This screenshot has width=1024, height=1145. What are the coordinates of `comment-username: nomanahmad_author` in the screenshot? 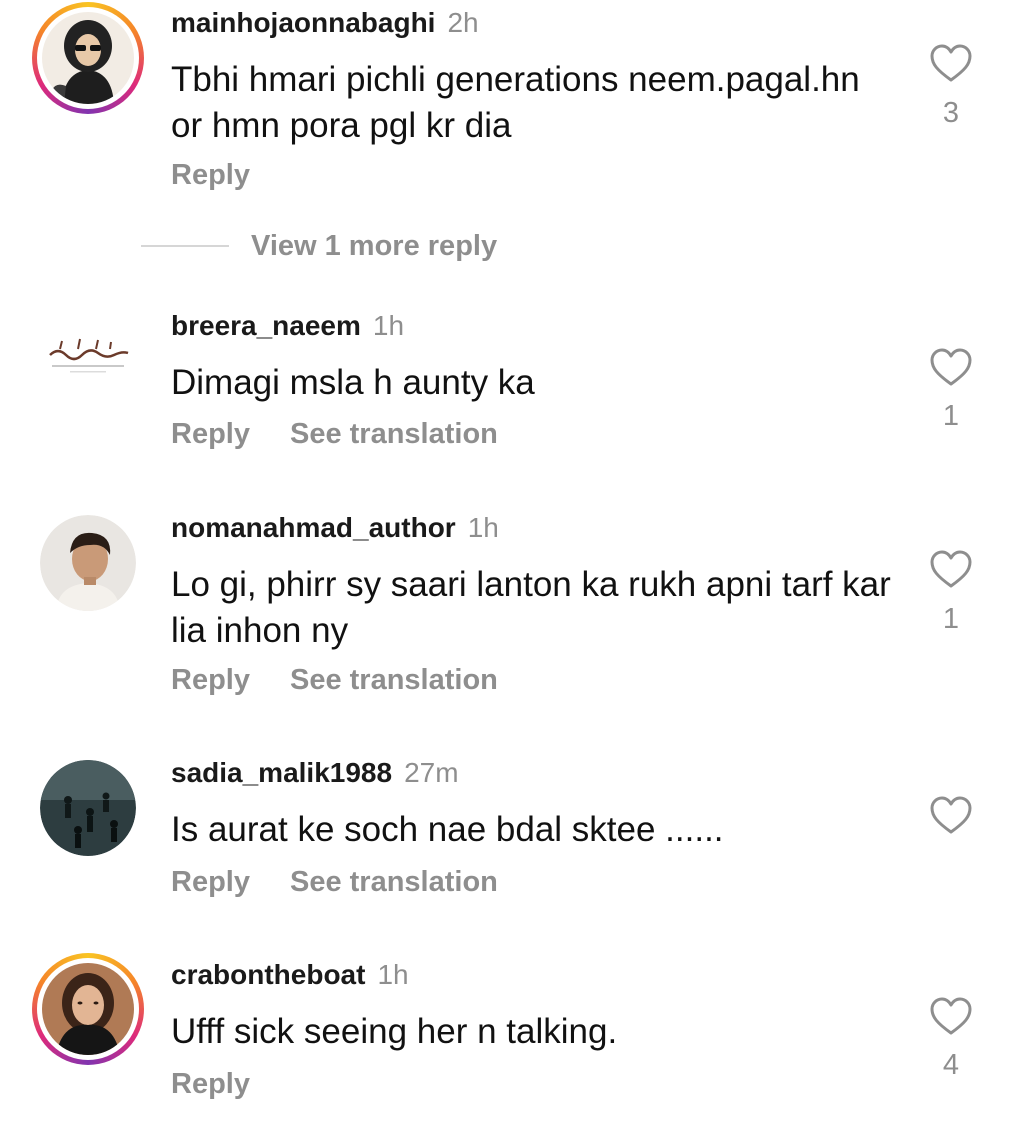 It's located at (313, 527).